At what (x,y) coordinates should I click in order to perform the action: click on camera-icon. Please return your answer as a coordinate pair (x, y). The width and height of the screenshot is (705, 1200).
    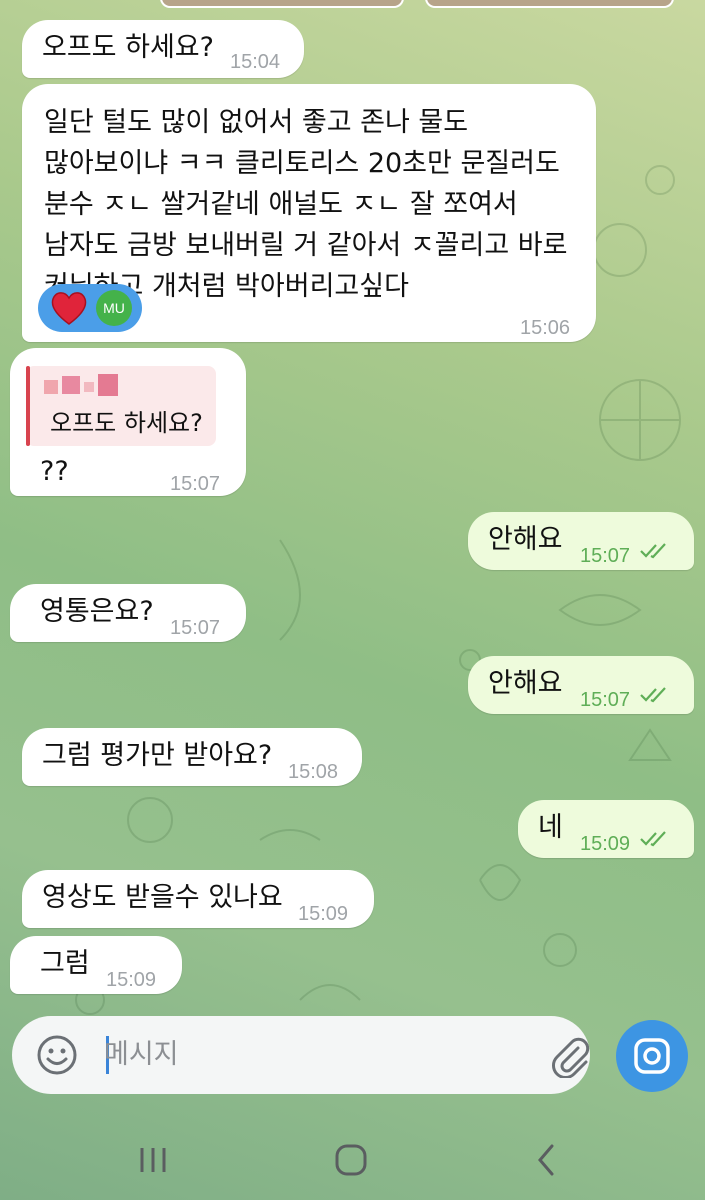
    Looking at the image, I should click on (652, 1056).